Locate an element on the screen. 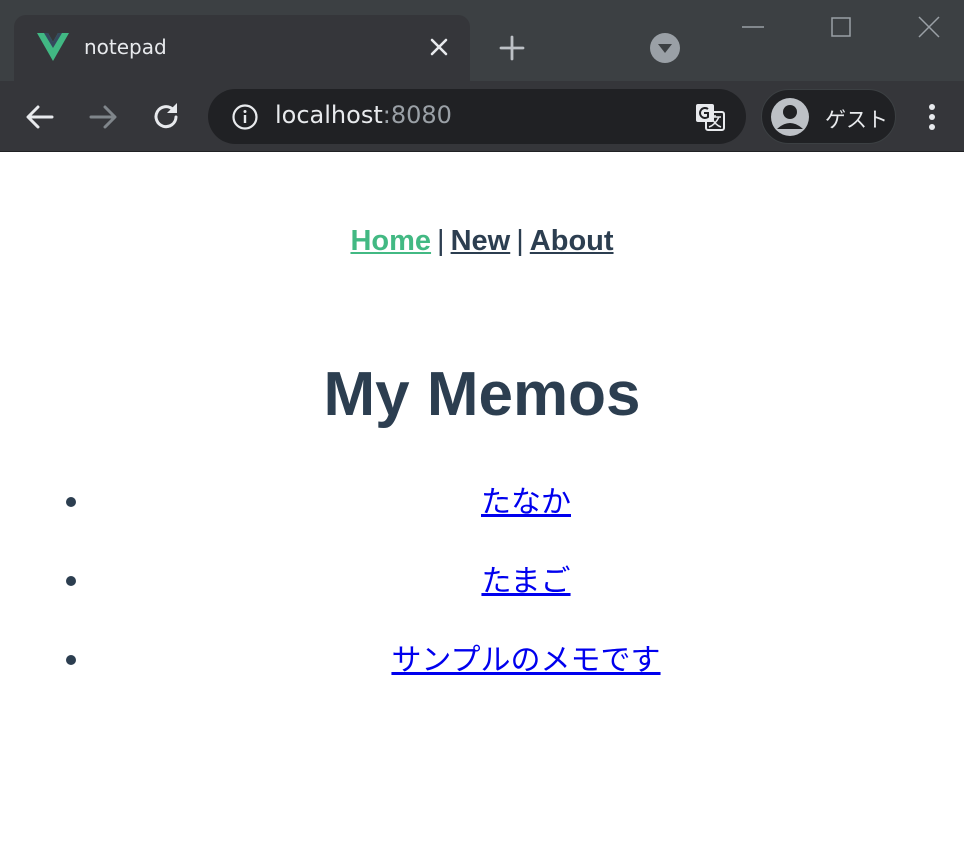  tab-title: notepad is located at coordinates (125, 47).